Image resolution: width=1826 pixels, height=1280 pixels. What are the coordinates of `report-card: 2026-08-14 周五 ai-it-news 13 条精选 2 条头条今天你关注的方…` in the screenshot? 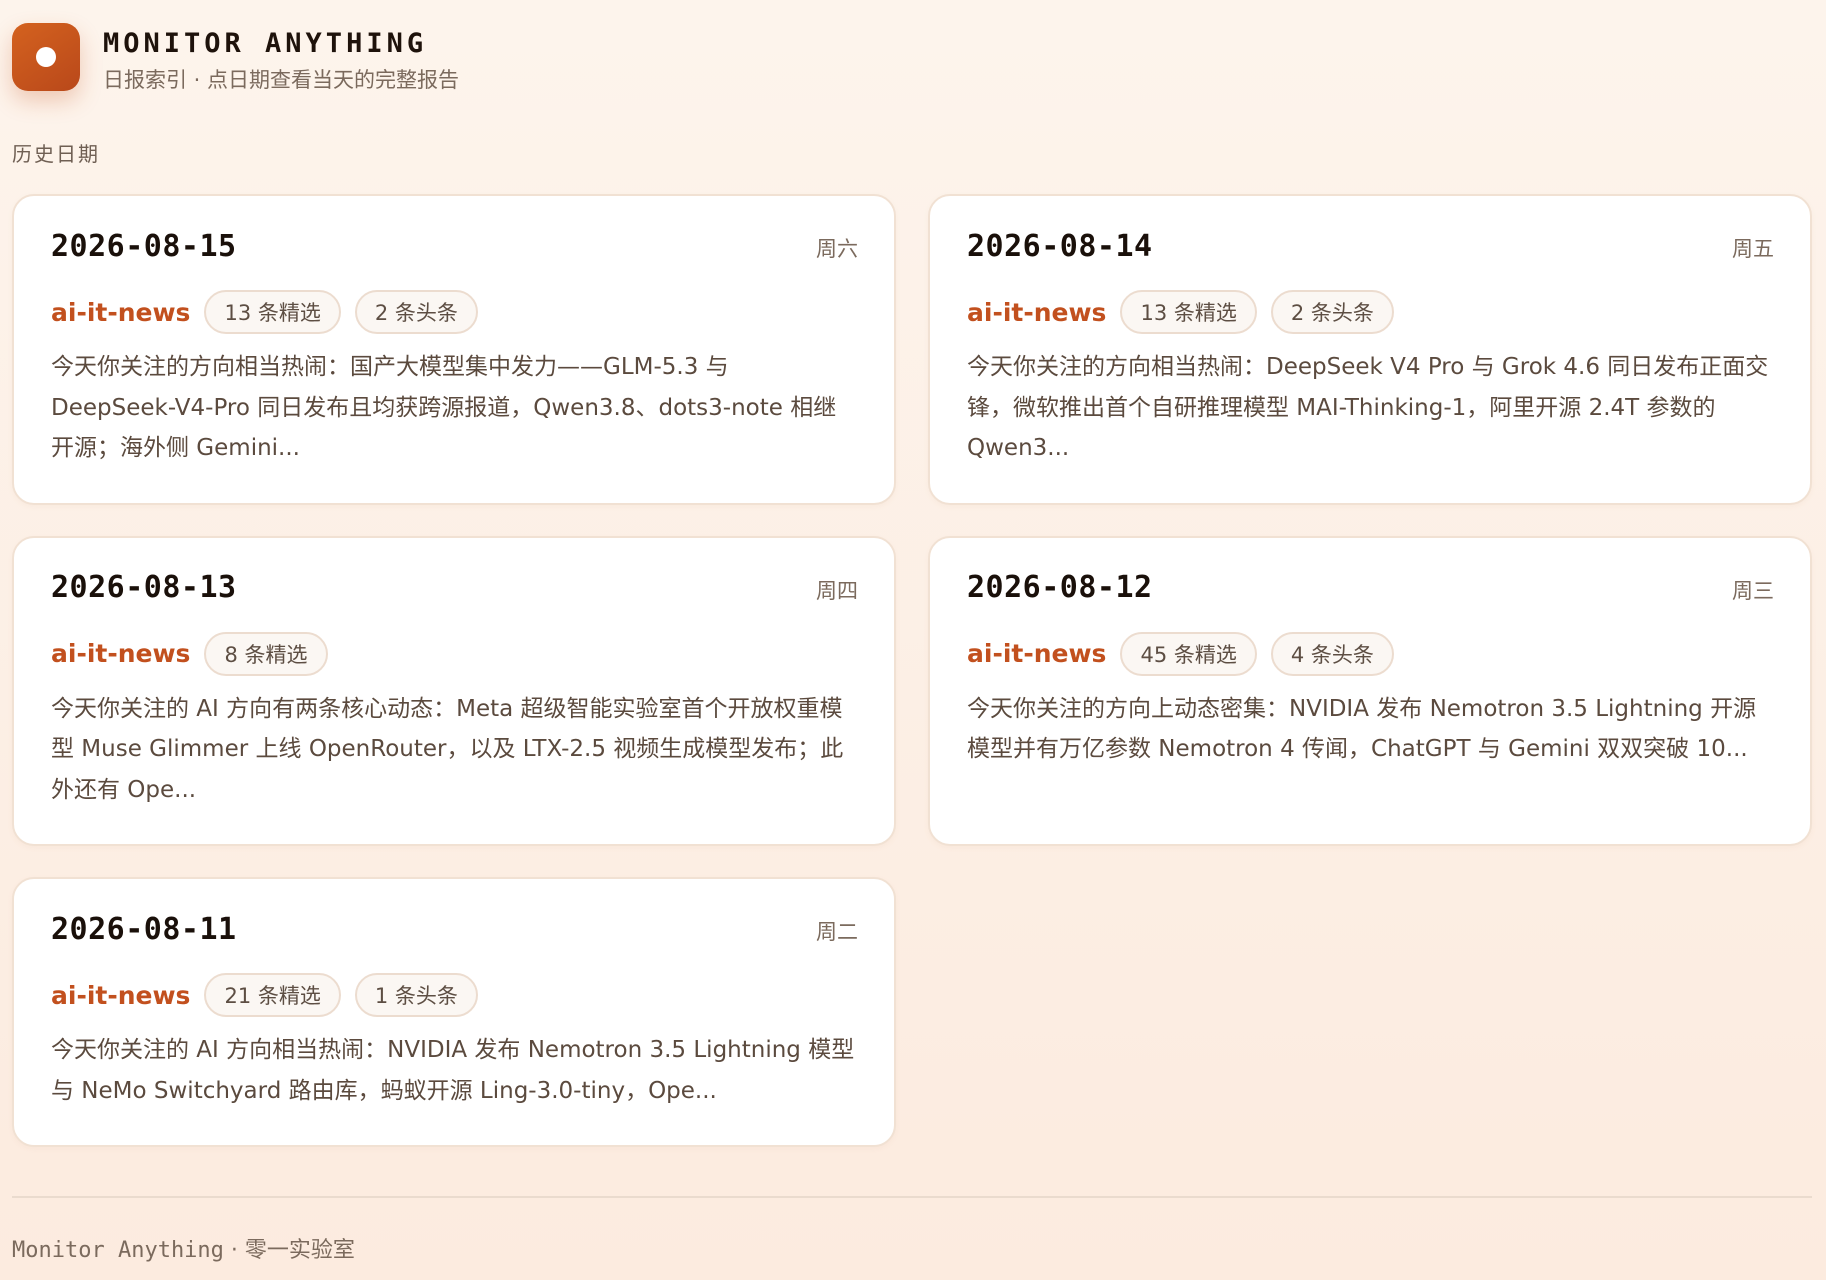 It's located at (1370, 349).